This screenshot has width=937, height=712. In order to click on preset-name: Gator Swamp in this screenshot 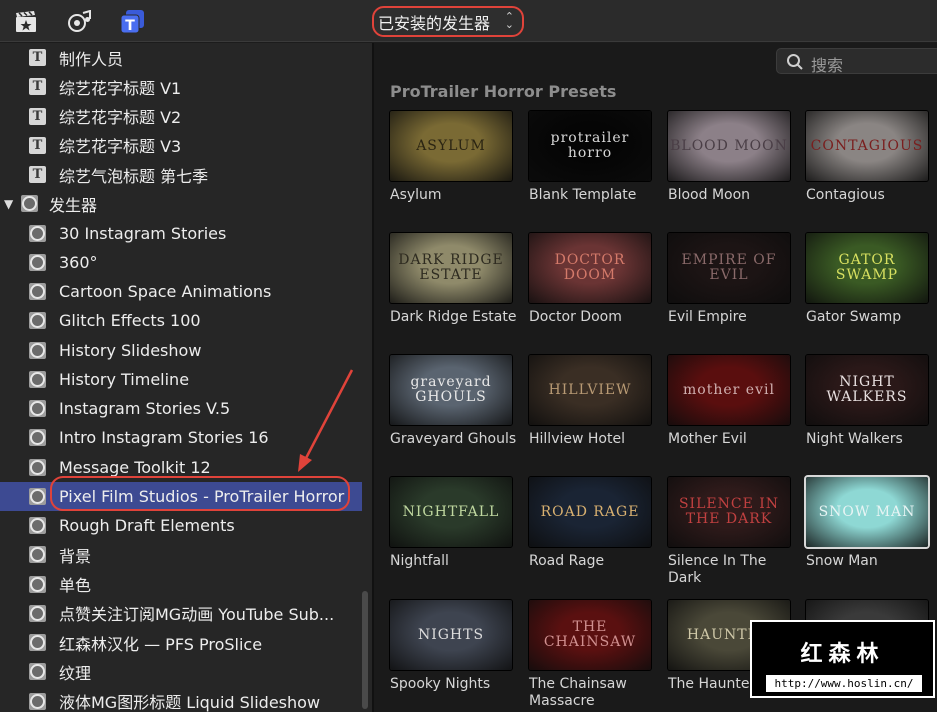, I will do `click(854, 317)`.